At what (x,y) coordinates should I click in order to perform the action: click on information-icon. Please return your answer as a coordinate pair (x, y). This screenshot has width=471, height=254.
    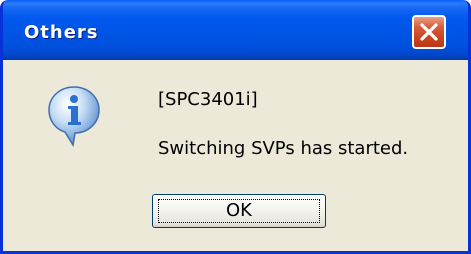
    Looking at the image, I should click on (74, 116).